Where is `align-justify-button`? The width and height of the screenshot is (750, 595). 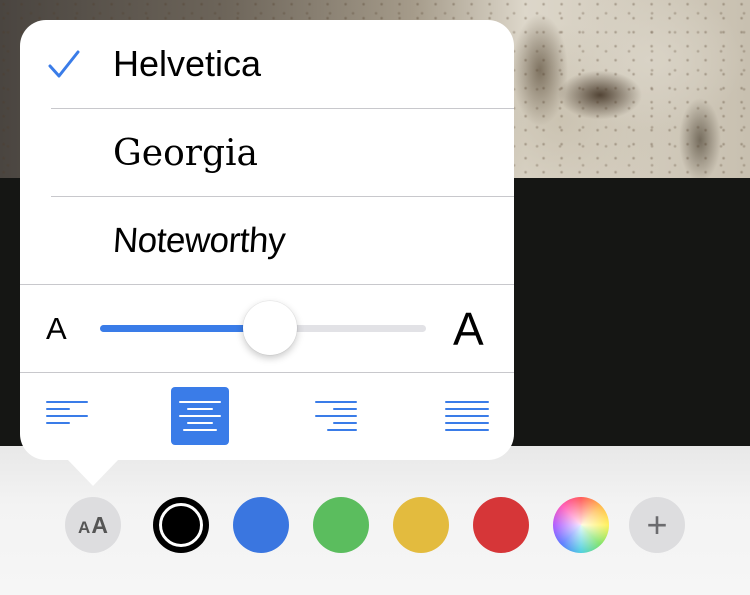 align-justify-button is located at coordinates (466, 416).